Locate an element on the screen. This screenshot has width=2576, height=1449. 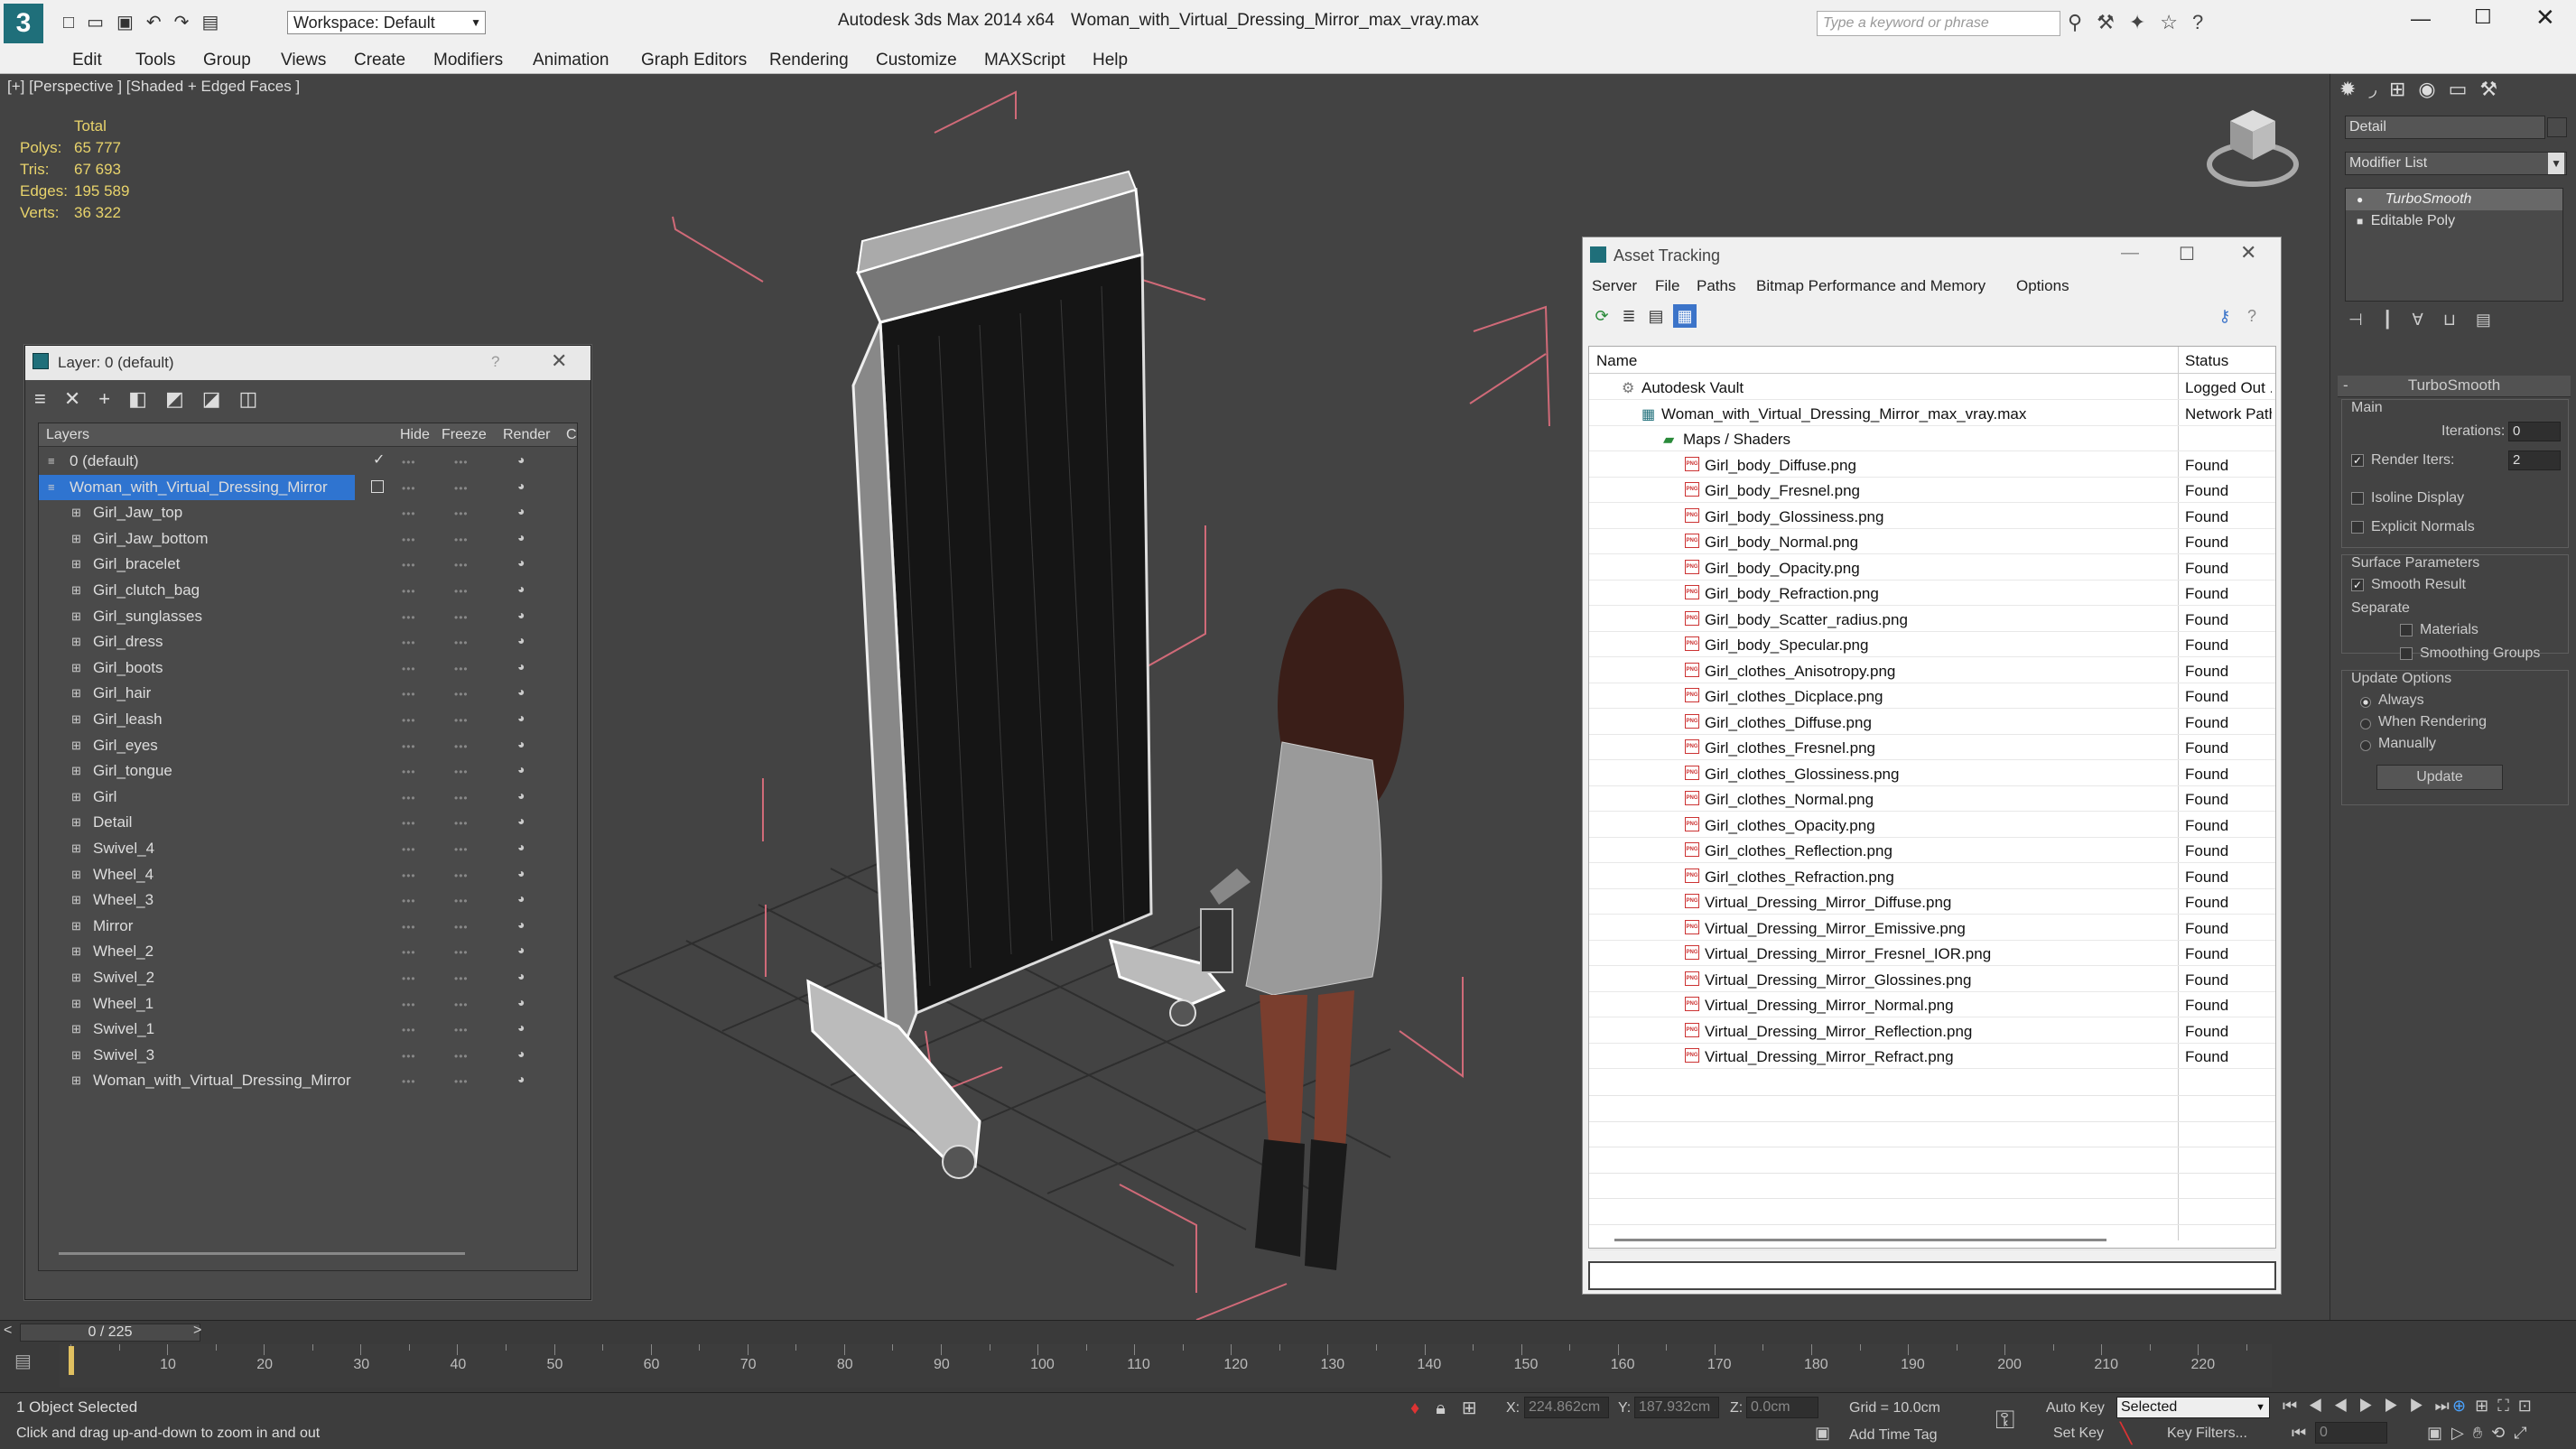
pin-stack-icon: ⊣ is located at coordinates (2365, 320).